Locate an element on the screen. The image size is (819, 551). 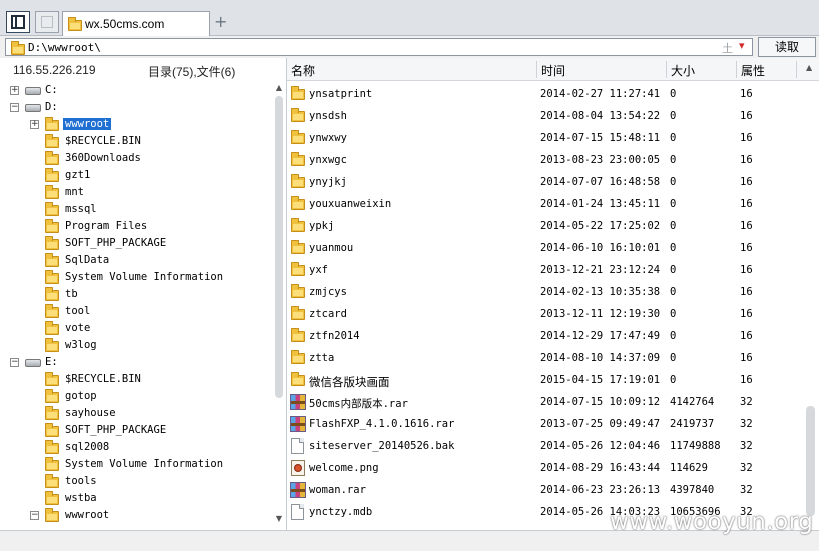
read-button: 读取 is located at coordinates (787, 47).